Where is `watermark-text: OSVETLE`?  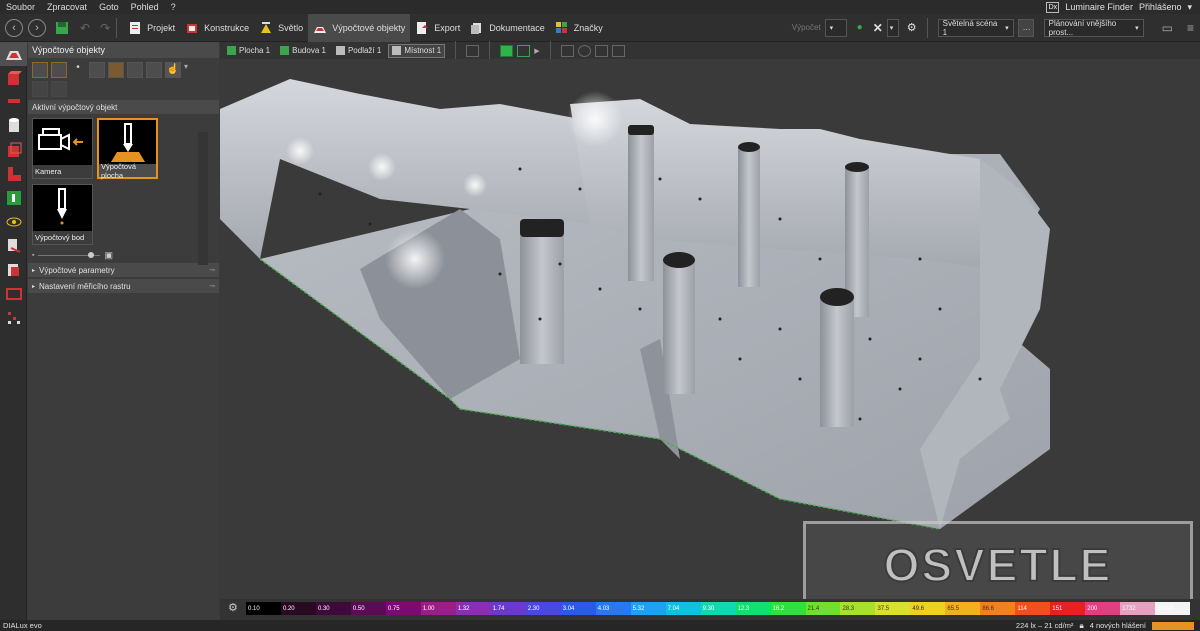
watermark-text: OSVETLE is located at coordinates (998, 565).